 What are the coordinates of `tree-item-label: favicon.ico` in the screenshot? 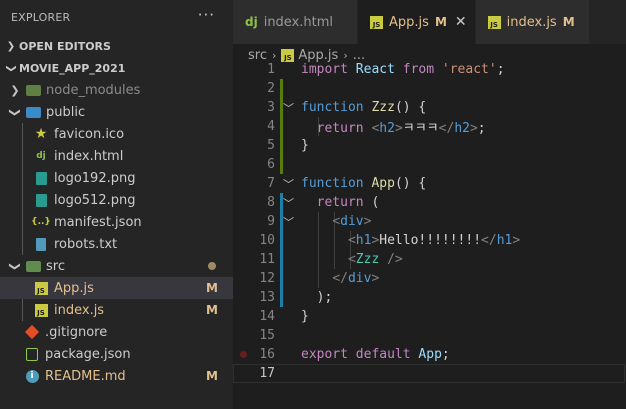 It's located at (89, 134).